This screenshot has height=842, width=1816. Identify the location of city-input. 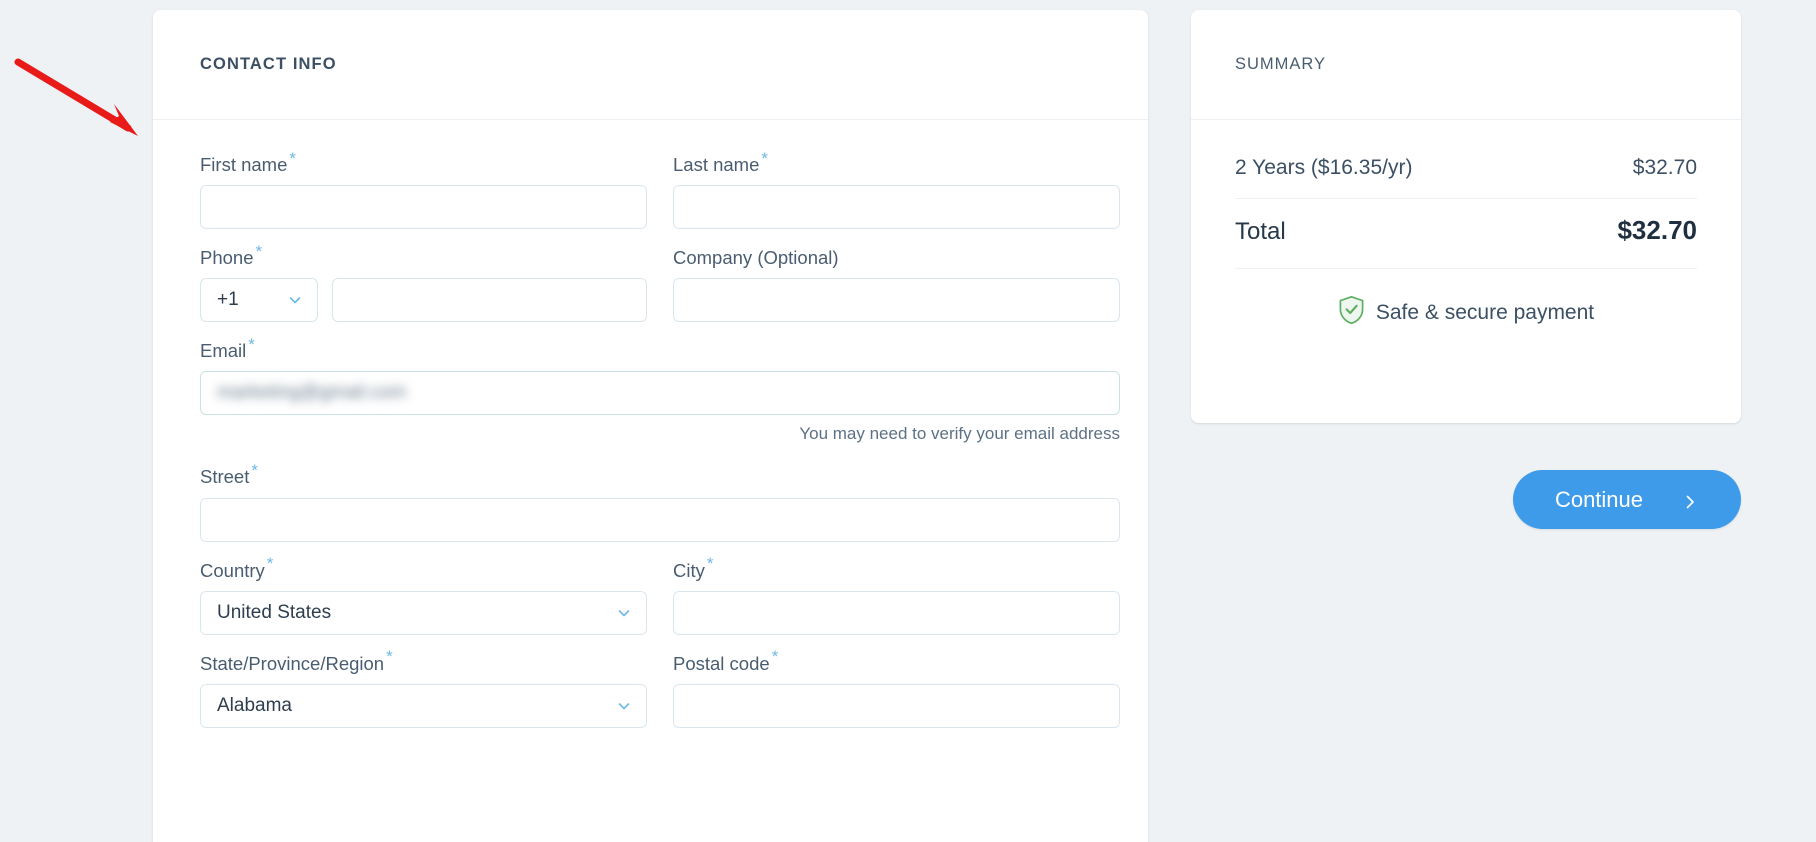
(896, 612).